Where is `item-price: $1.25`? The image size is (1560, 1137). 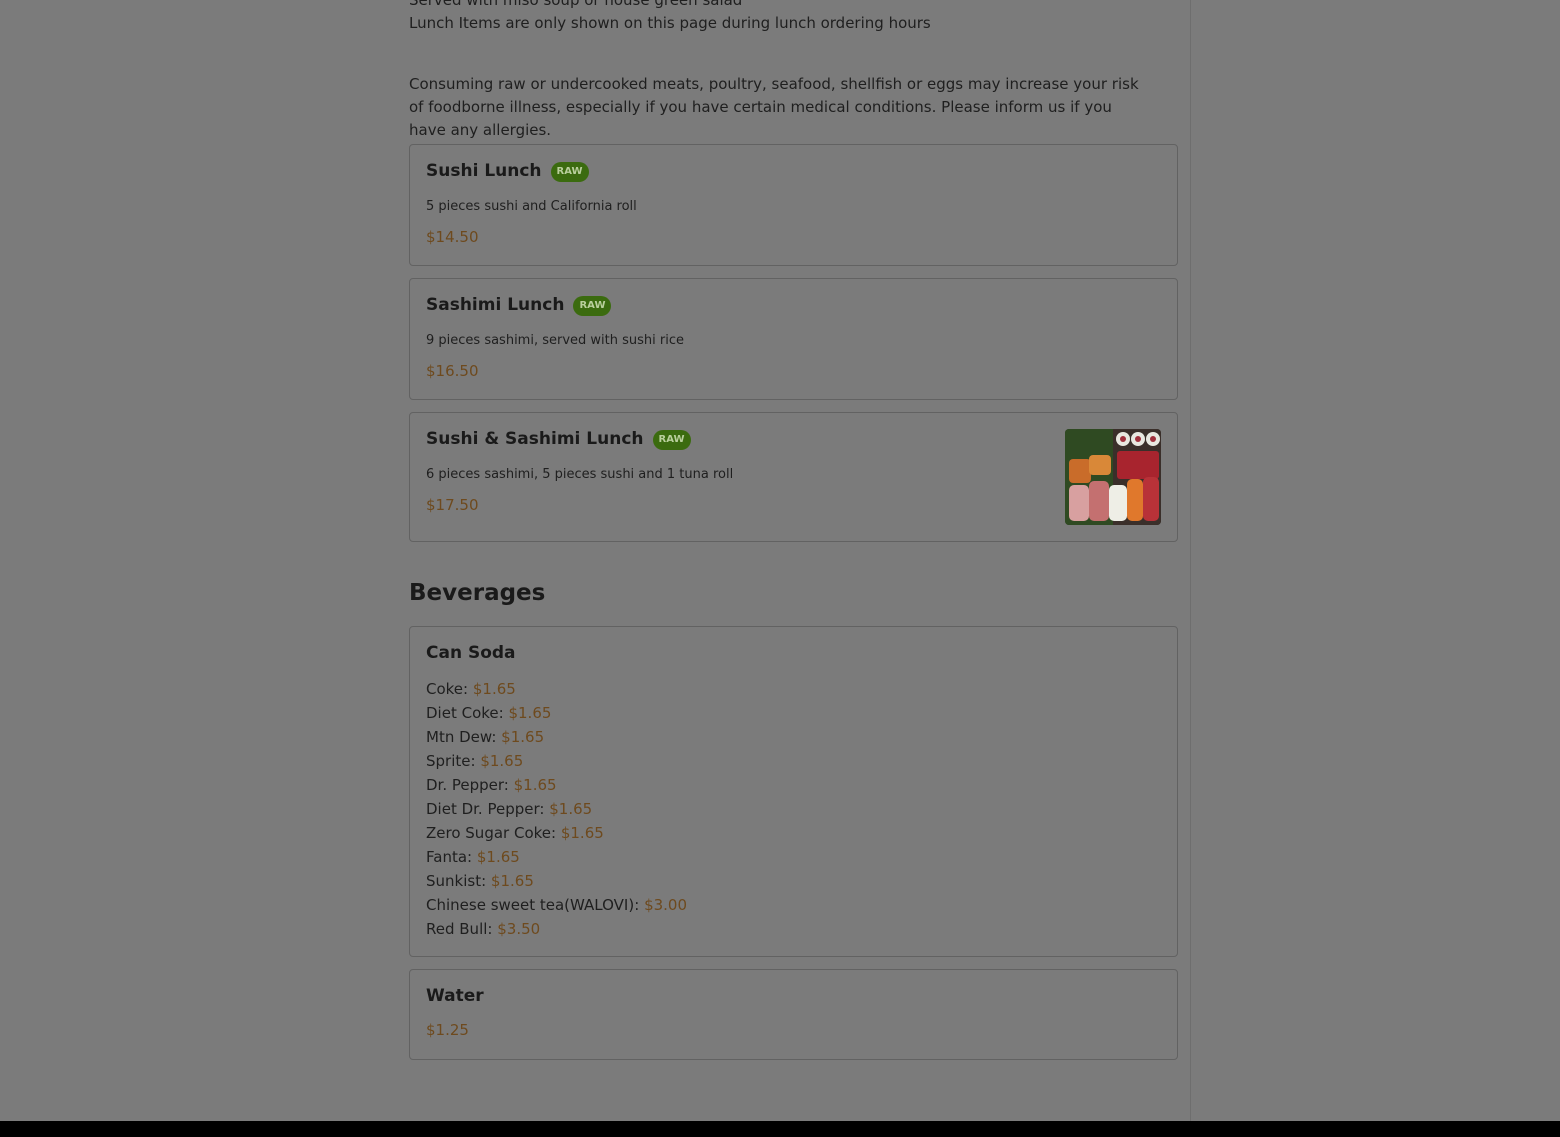
item-price: $1.25 is located at coordinates (447, 1030).